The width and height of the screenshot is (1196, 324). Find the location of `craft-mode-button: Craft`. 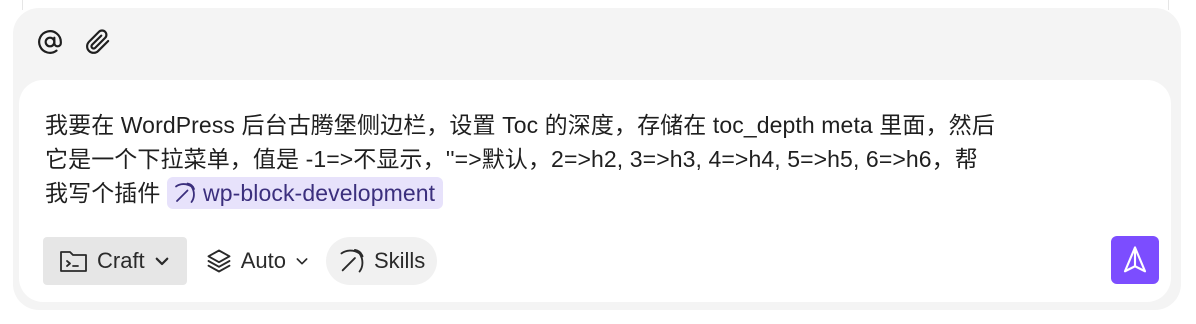

craft-mode-button: Craft is located at coordinates (115, 261).